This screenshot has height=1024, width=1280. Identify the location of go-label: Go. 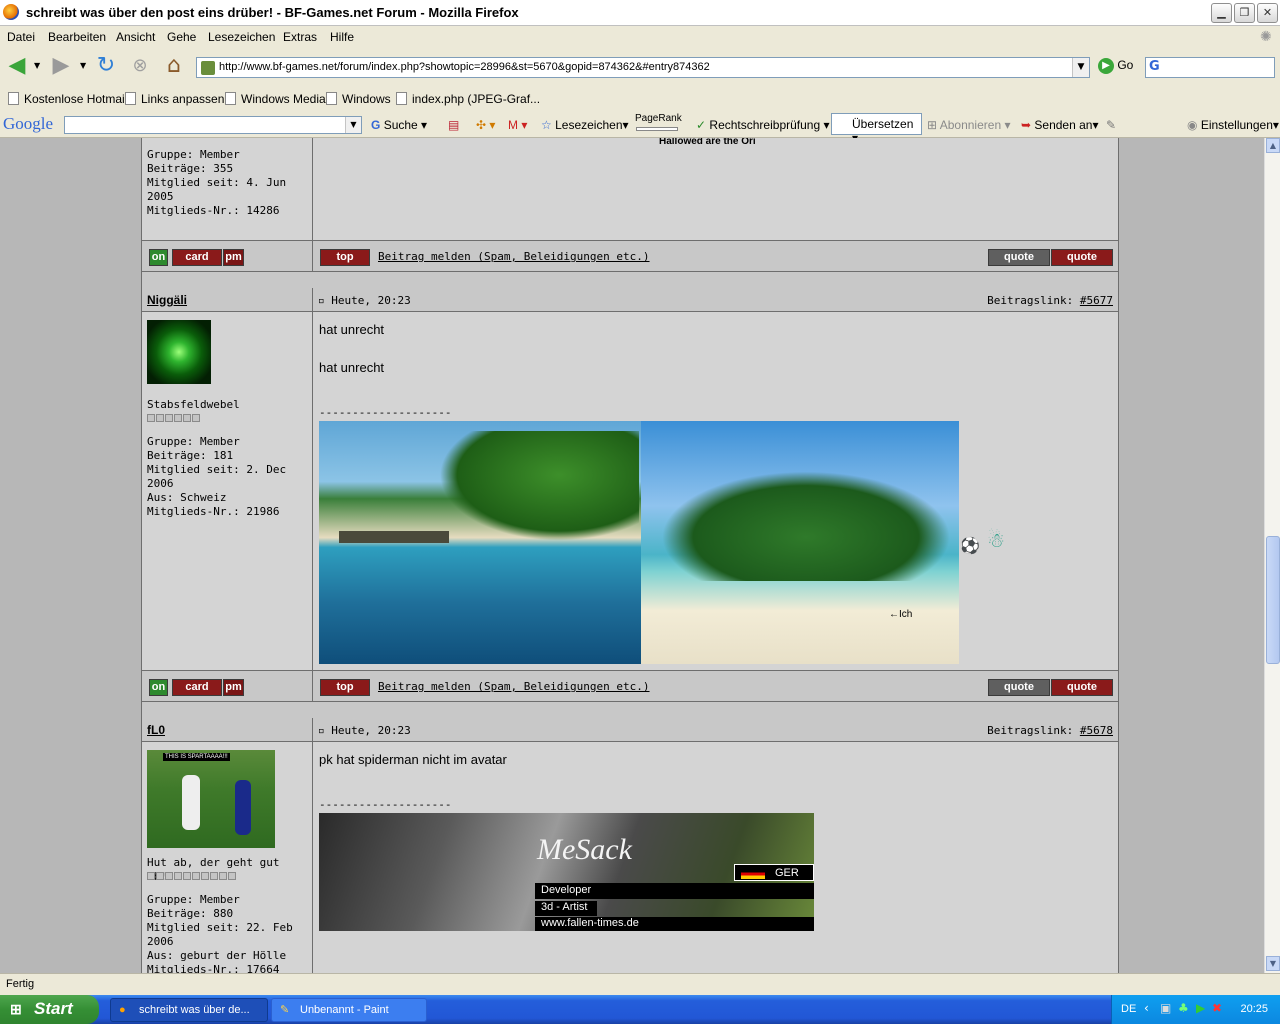
(1125, 65).